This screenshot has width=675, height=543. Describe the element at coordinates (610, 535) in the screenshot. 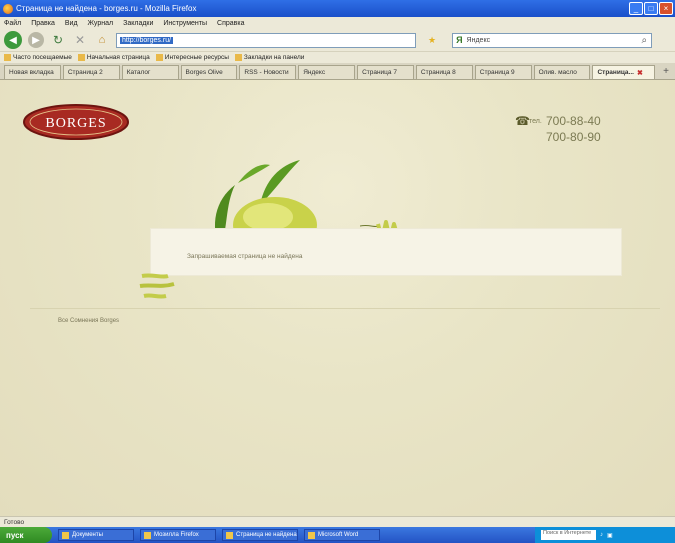

I see `network-icon: ▣` at that location.